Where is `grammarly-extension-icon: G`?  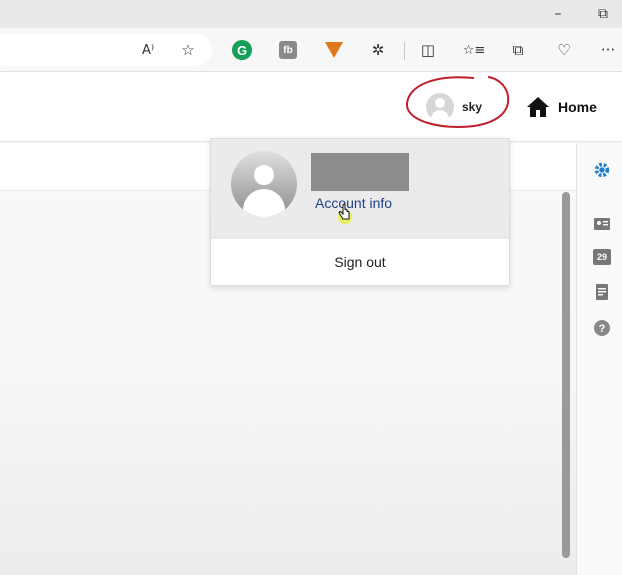 grammarly-extension-icon: G is located at coordinates (242, 50).